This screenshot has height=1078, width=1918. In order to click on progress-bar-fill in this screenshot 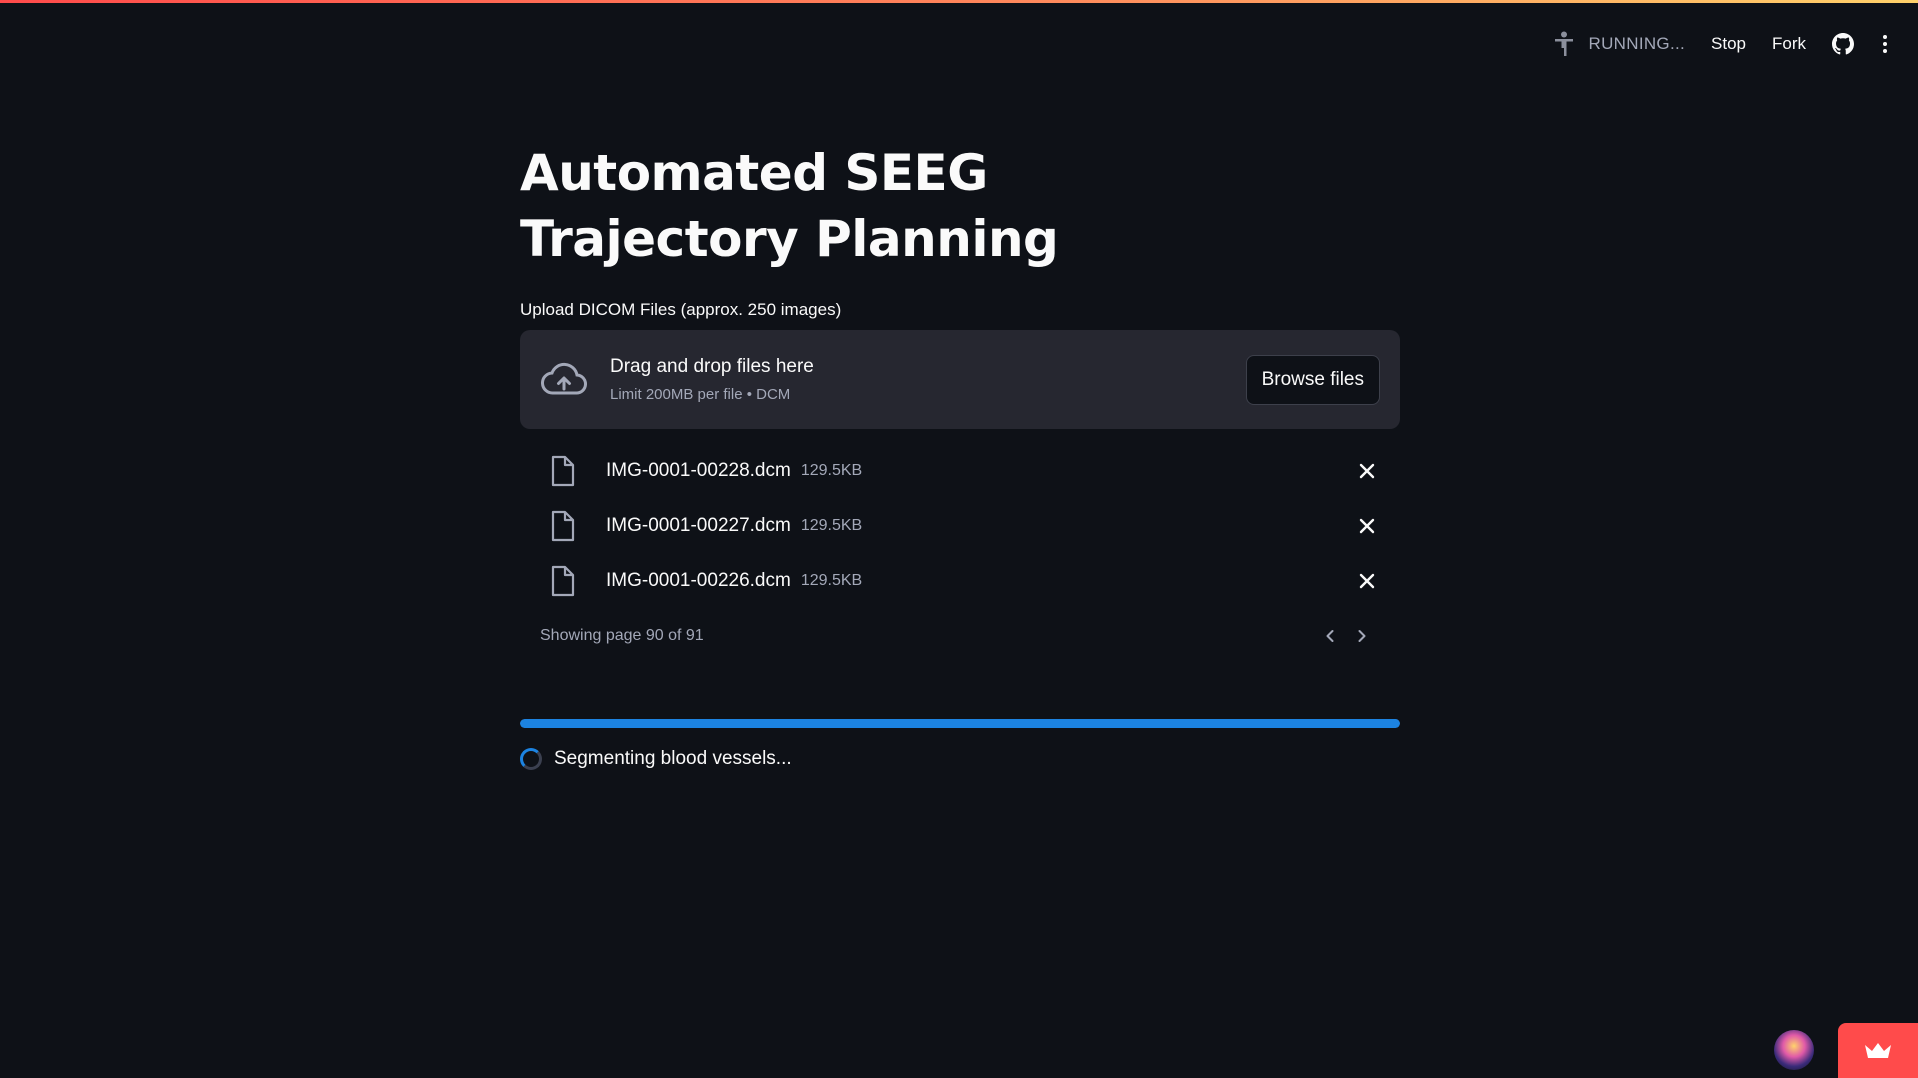, I will do `click(960, 723)`.